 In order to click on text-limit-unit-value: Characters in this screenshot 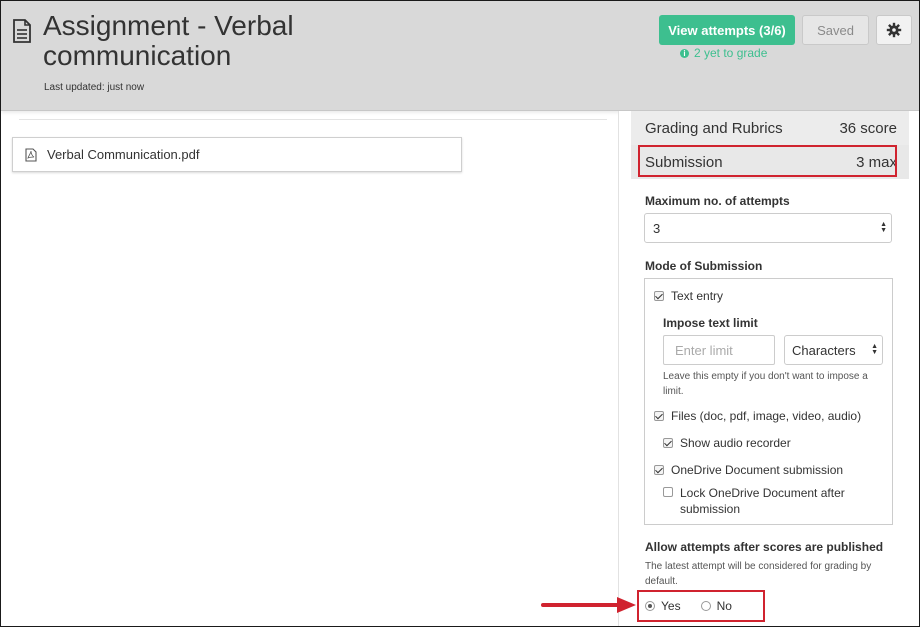, I will do `click(824, 350)`.